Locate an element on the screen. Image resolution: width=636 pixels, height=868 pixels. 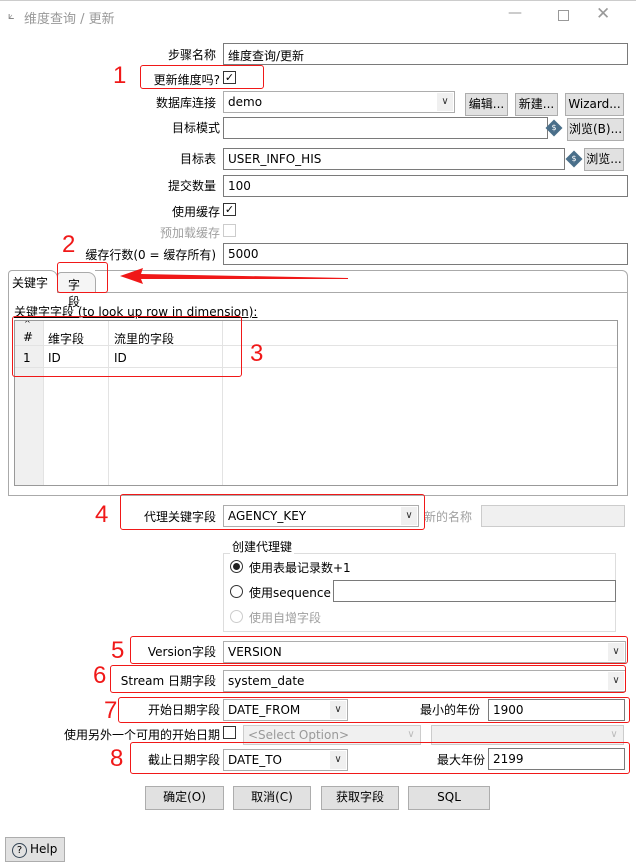
step-name-label: 步骤名称 is located at coordinates (191, 55).